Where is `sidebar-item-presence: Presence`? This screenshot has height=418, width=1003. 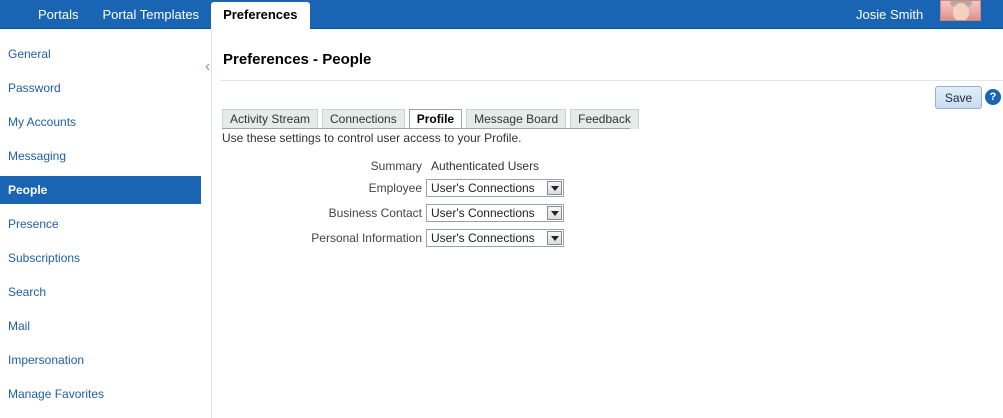 sidebar-item-presence: Presence is located at coordinates (100, 224).